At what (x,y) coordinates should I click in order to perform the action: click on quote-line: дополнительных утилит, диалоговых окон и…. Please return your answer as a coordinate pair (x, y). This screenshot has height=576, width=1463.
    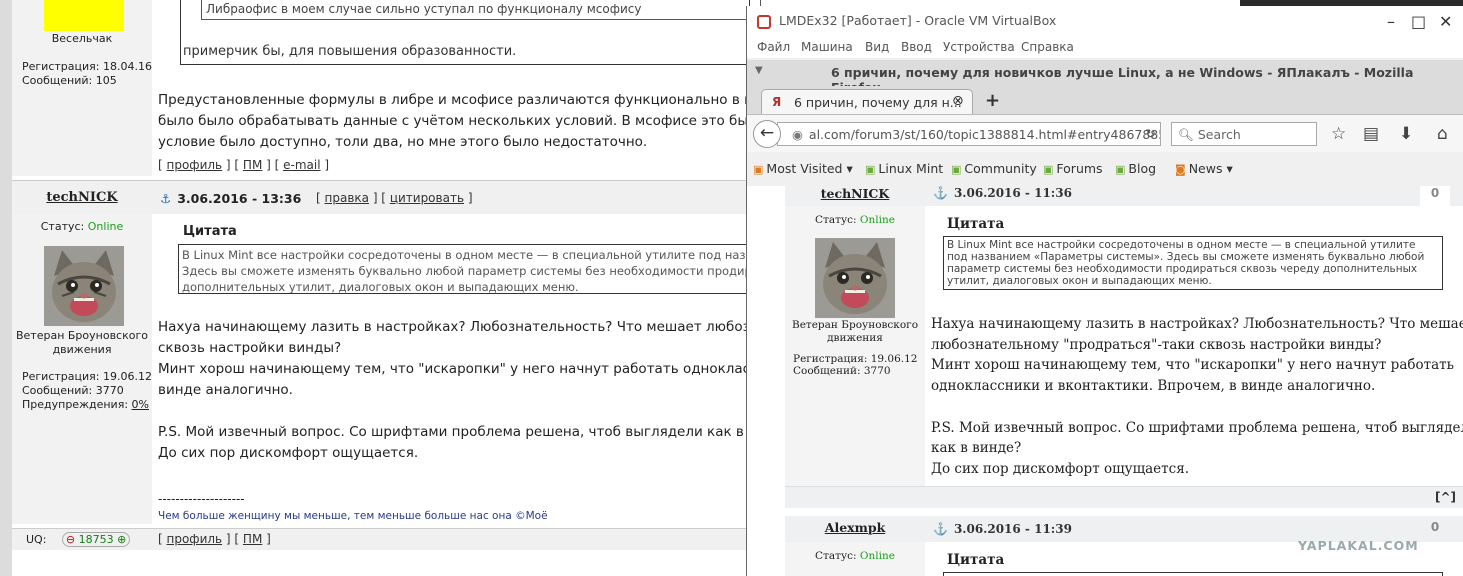
    Looking at the image, I should click on (380, 287).